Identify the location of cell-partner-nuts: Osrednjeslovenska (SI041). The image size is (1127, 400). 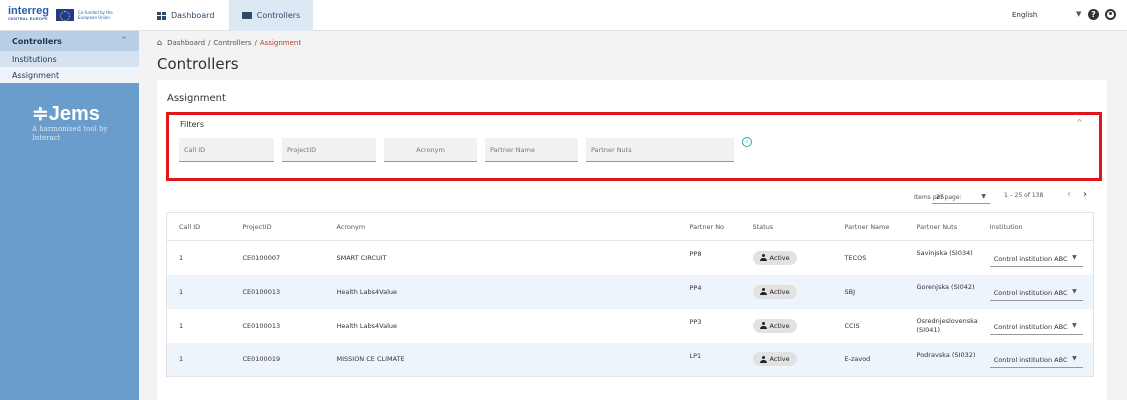
(947, 325).